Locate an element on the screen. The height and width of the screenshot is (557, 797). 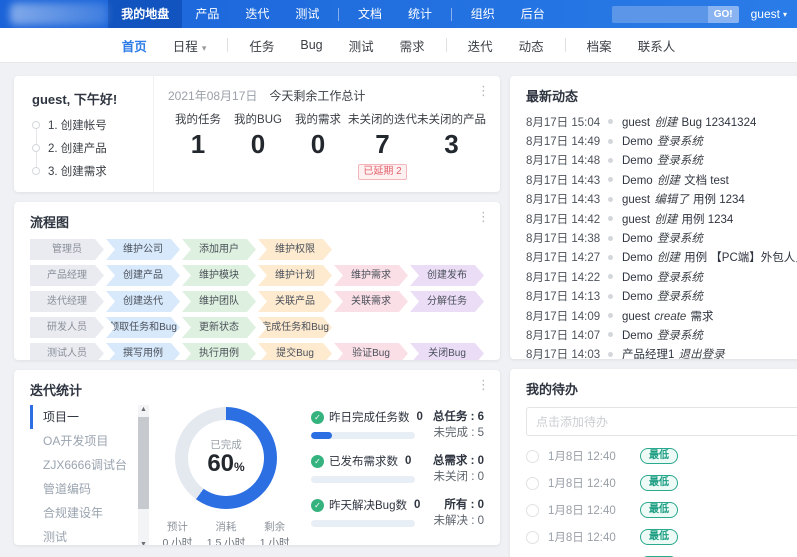
activity-item: 8月17日 14:42 guest 创建 用例 1234 is located at coordinates (661, 218).